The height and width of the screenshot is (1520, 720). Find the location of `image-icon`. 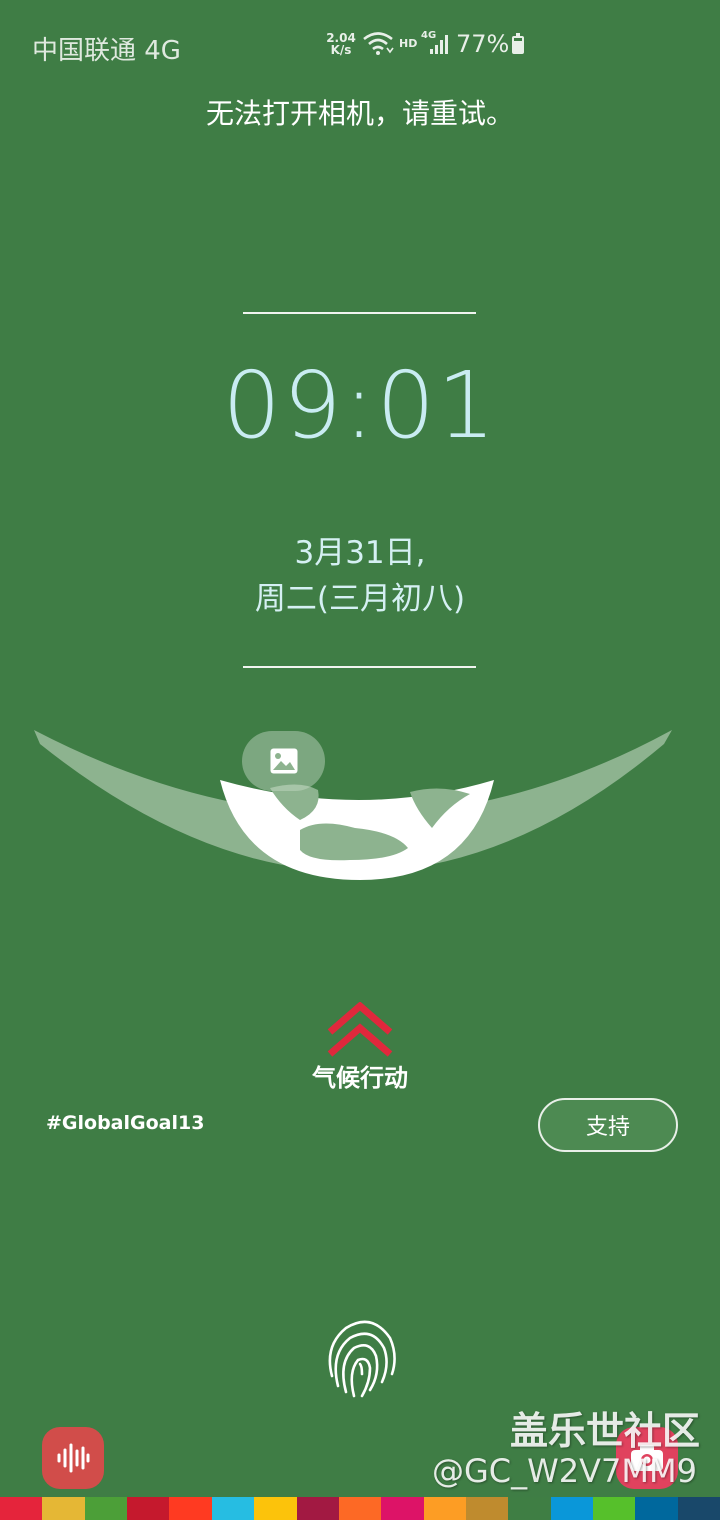

image-icon is located at coordinates (283, 761).